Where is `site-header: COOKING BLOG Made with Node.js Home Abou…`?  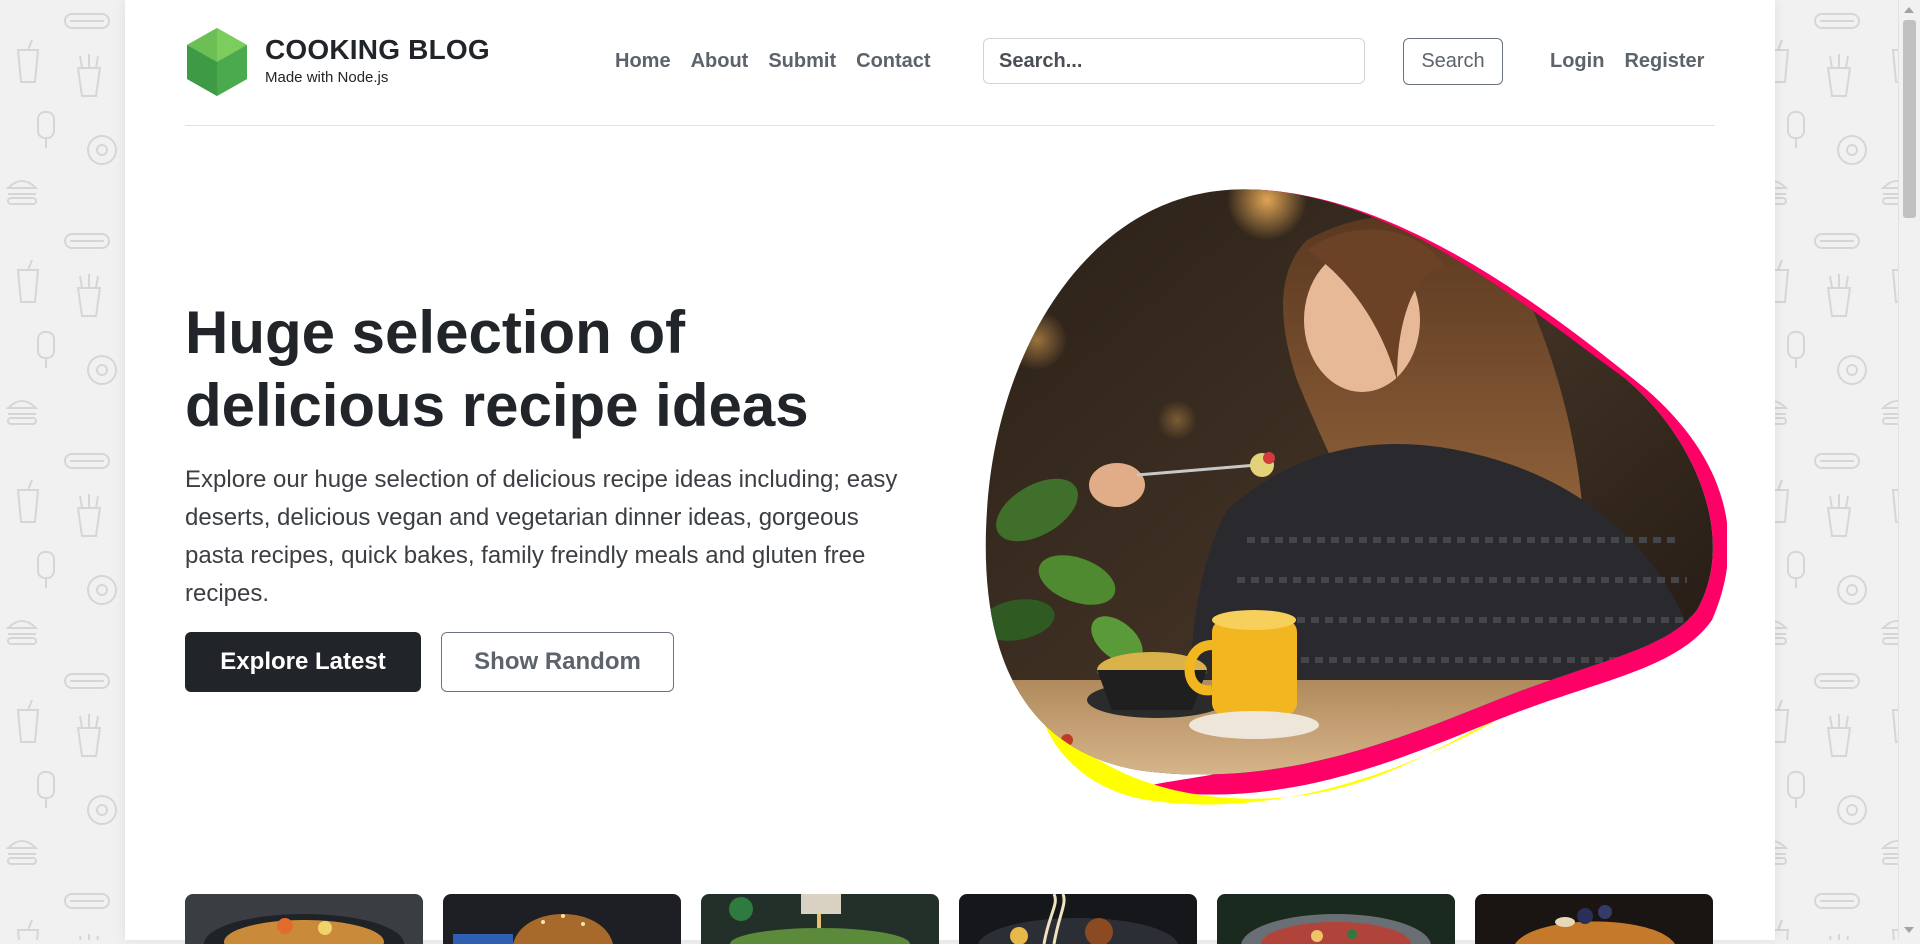
site-header: COOKING BLOG Made with Node.js Home Abou… is located at coordinates (950, 63).